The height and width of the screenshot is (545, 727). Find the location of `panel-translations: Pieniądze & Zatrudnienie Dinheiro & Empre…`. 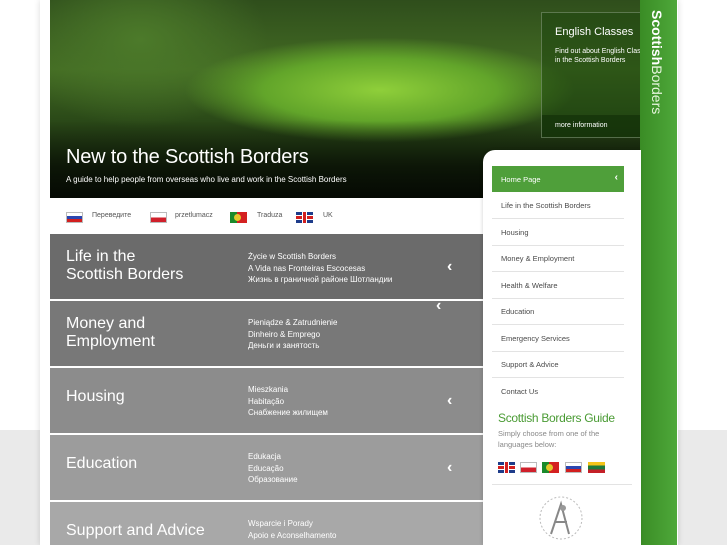

panel-translations: Pieniądze & Zatrudnienie Dinheiro & Empre… is located at coordinates (293, 334).